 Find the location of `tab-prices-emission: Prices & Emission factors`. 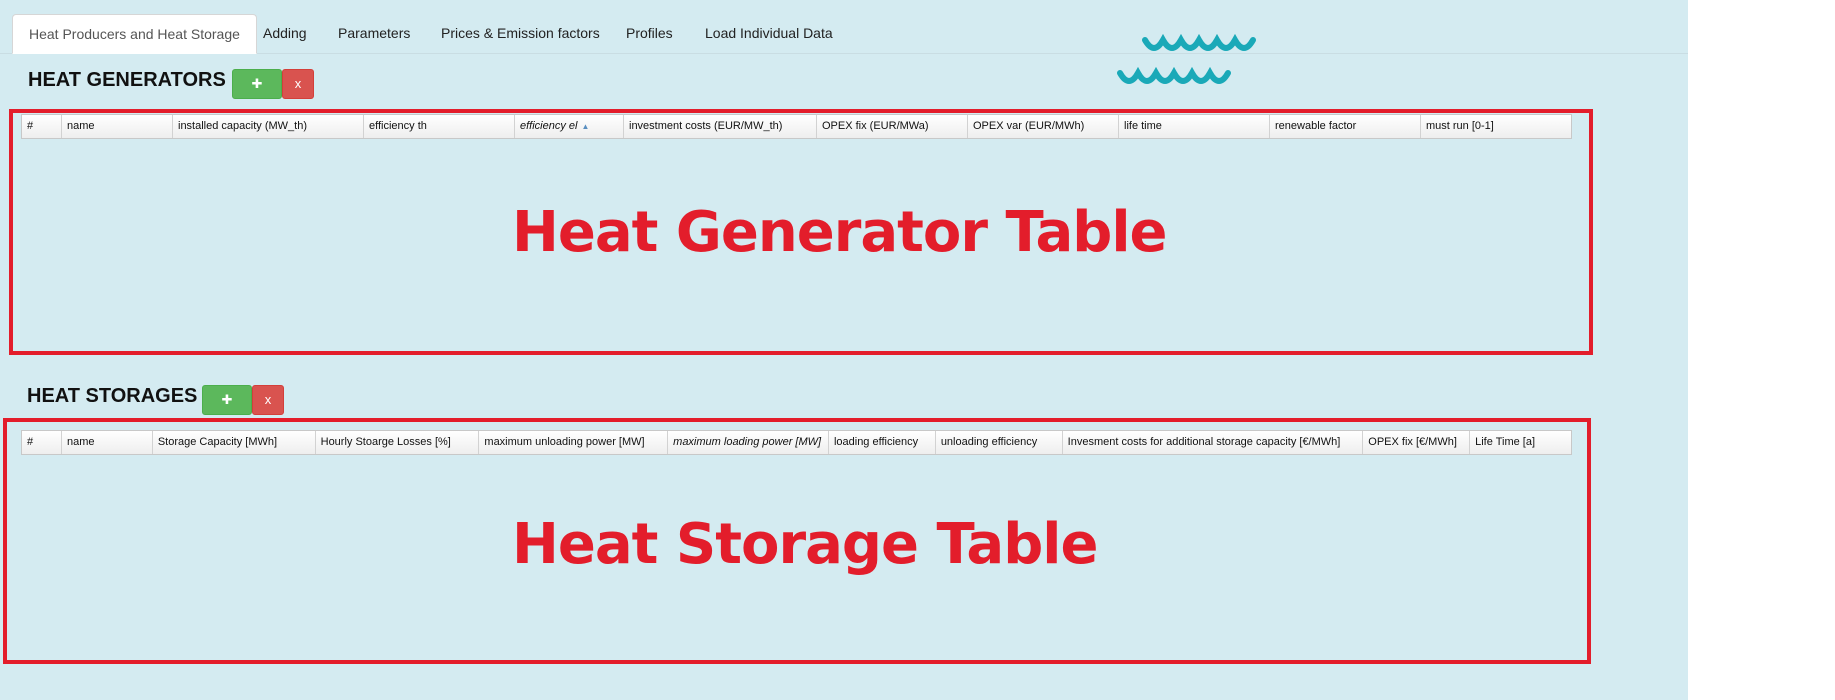

tab-prices-emission: Prices & Emission factors is located at coordinates (520, 33).